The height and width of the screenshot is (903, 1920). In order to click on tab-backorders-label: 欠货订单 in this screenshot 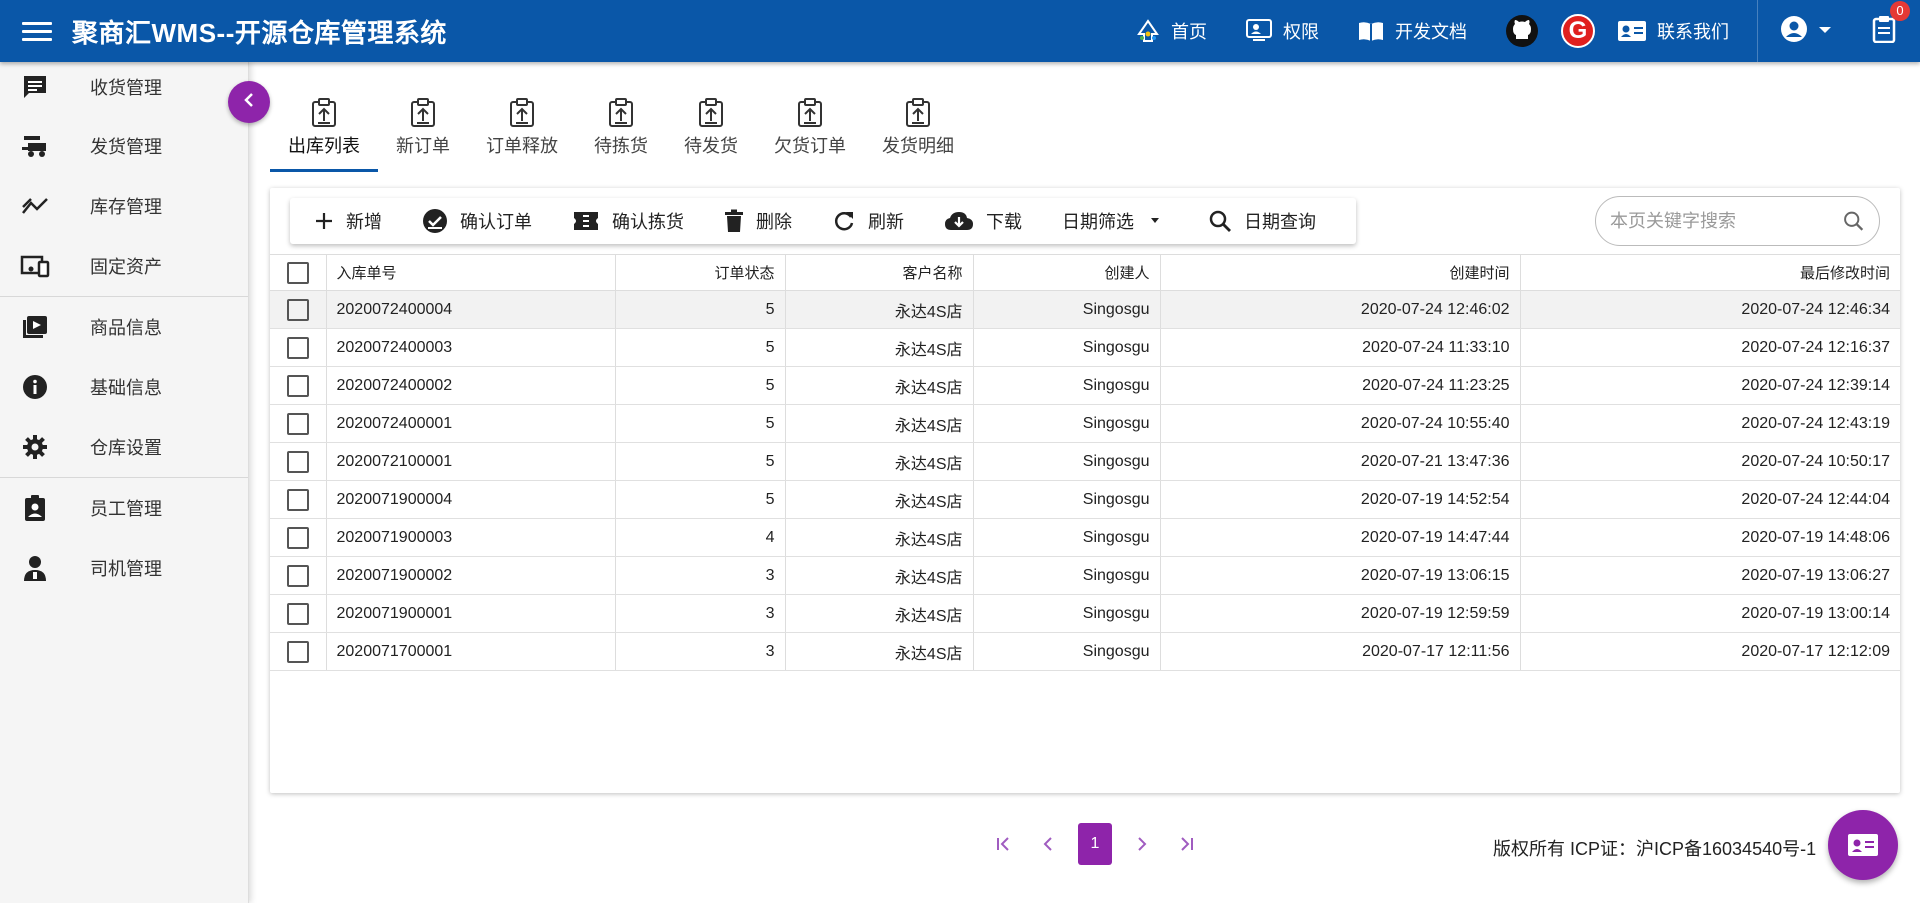, I will do `click(810, 146)`.